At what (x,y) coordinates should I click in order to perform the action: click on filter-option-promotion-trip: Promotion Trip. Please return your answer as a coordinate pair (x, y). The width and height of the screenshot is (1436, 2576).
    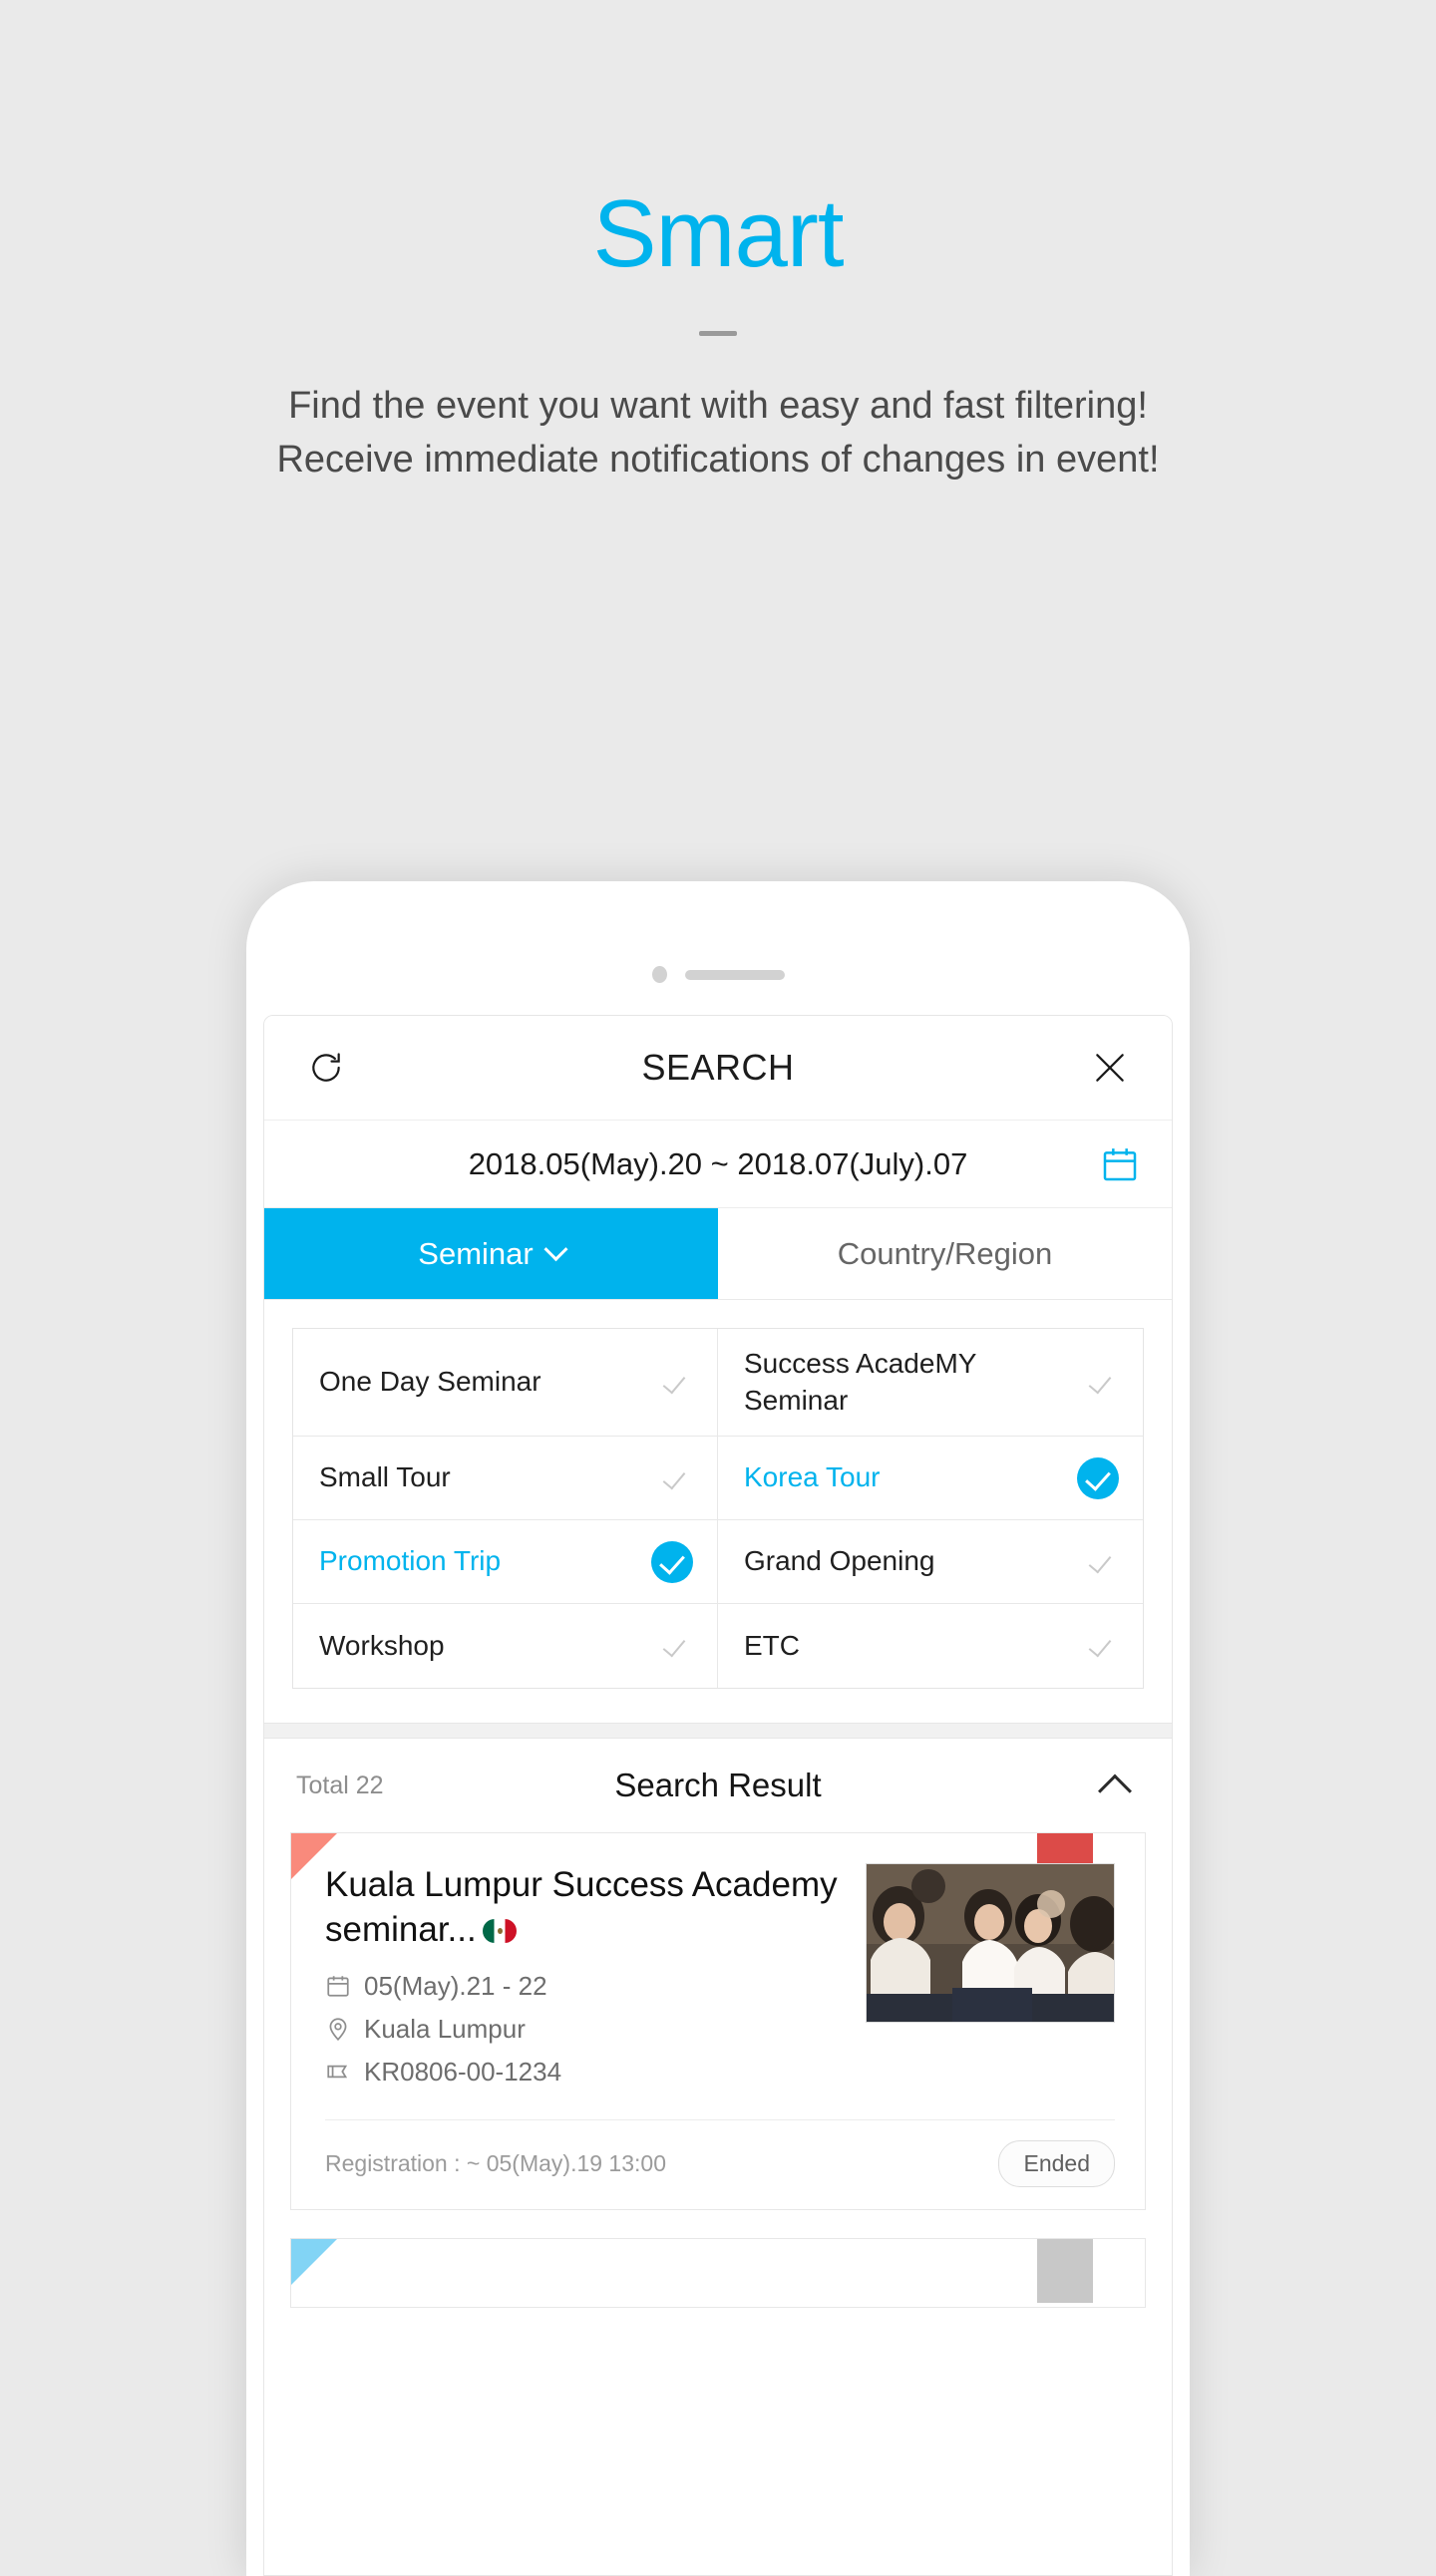
    Looking at the image, I should click on (505, 1562).